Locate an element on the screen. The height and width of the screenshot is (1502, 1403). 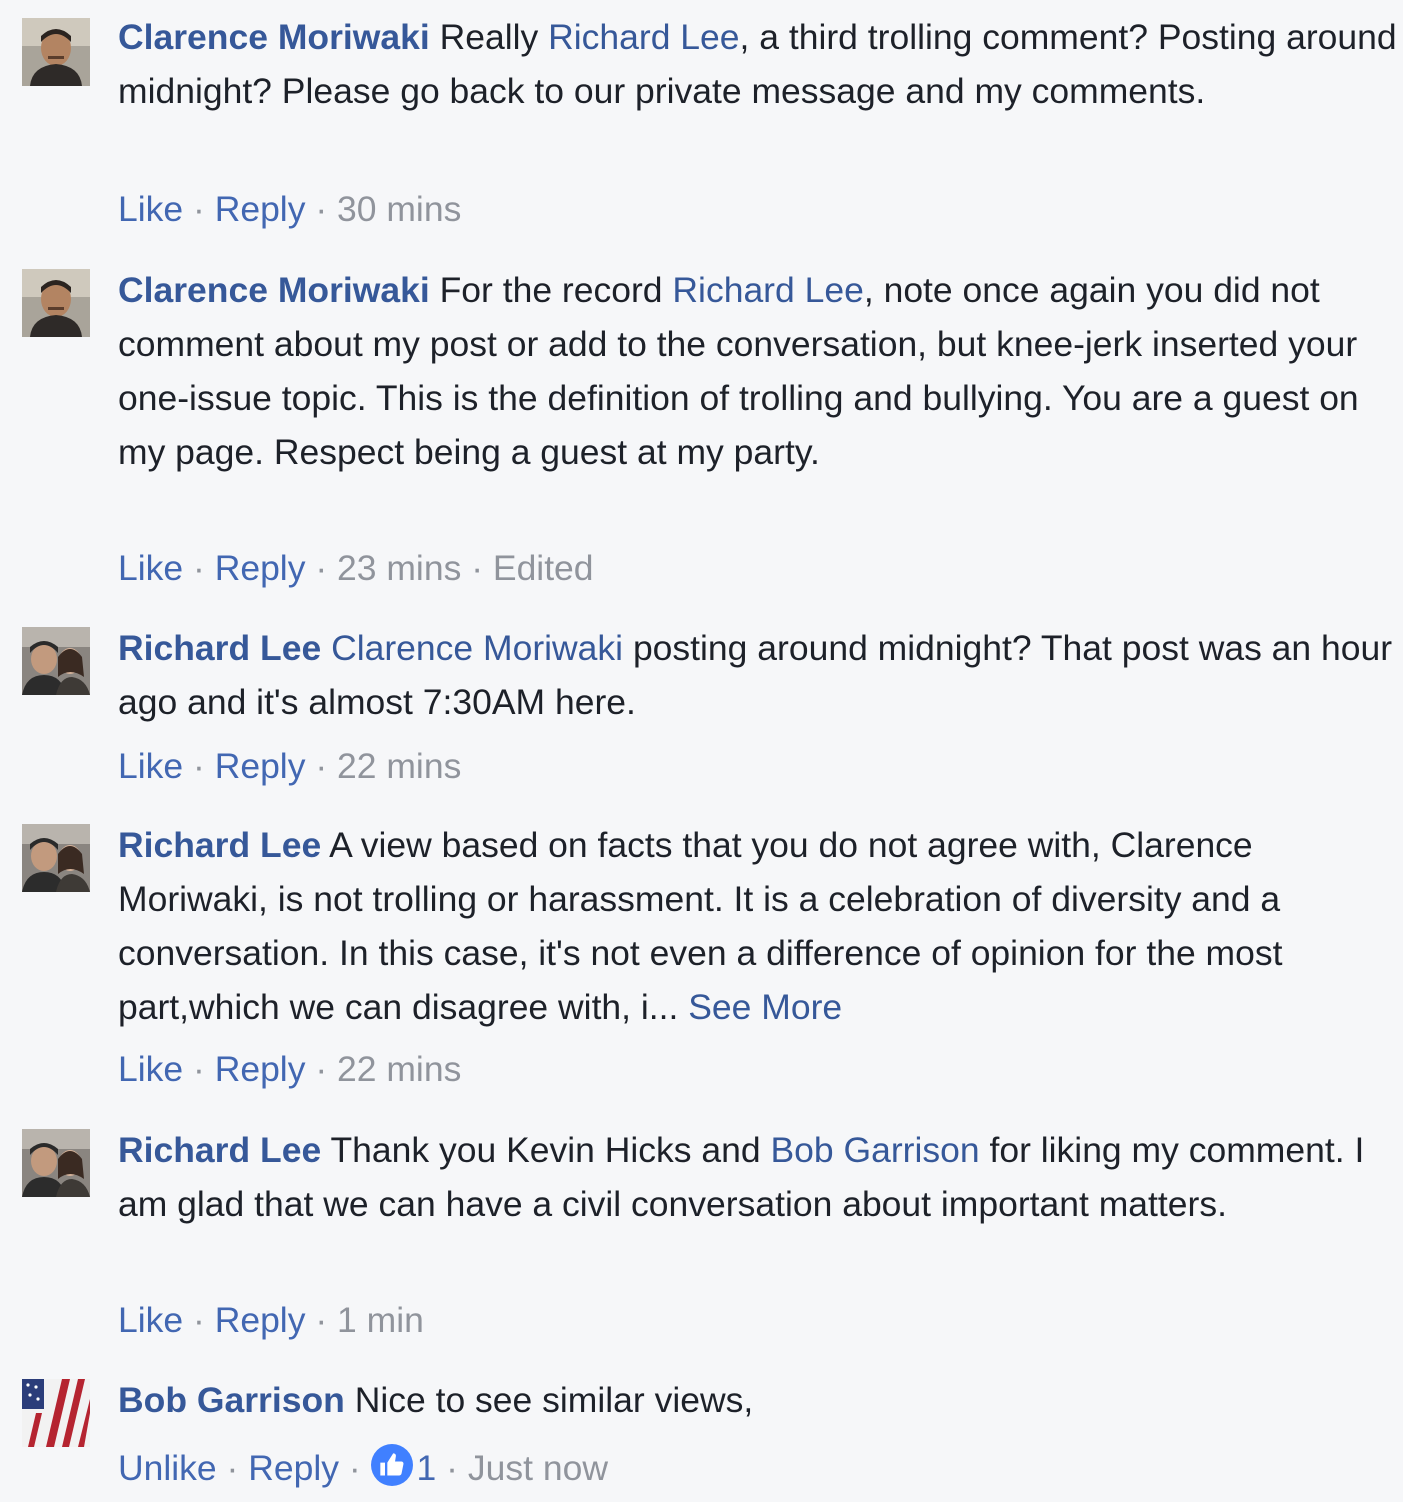
see-more-link: See More is located at coordinates (765, 1007).